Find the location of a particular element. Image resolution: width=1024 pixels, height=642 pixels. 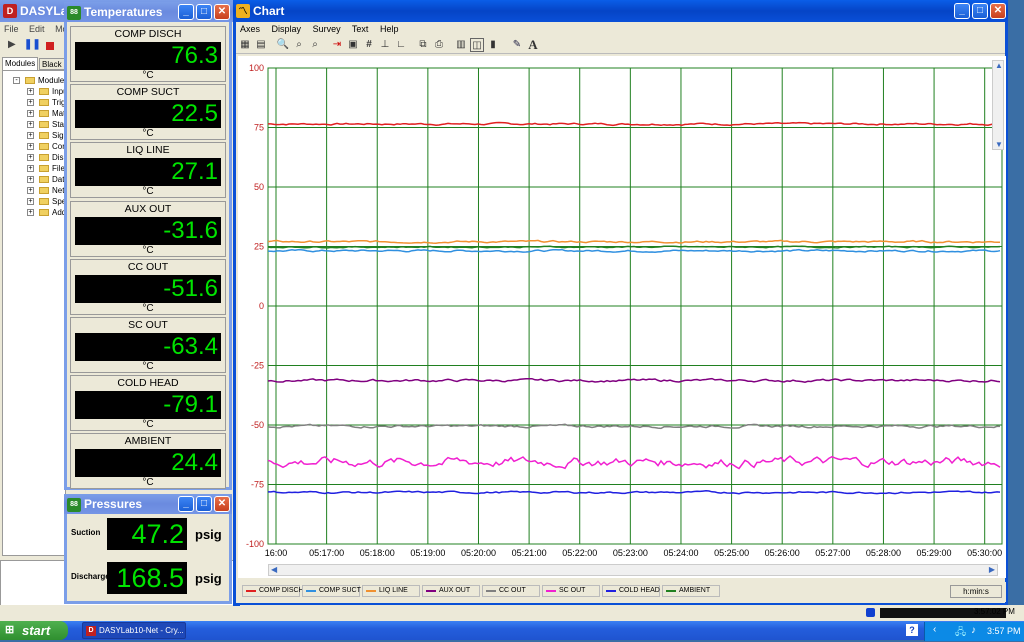

print-icon: ⎙ is located at coordinates (439, 45).